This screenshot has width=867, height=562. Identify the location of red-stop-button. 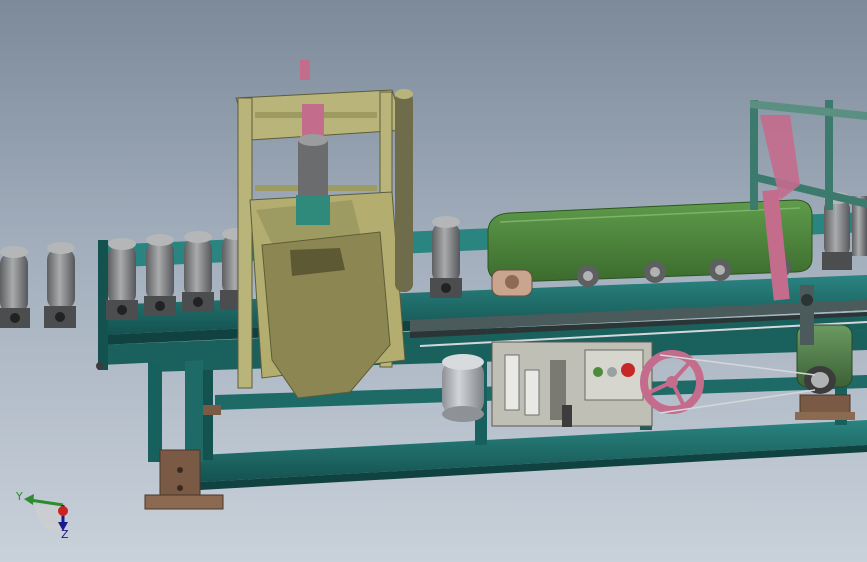
(628, 370).